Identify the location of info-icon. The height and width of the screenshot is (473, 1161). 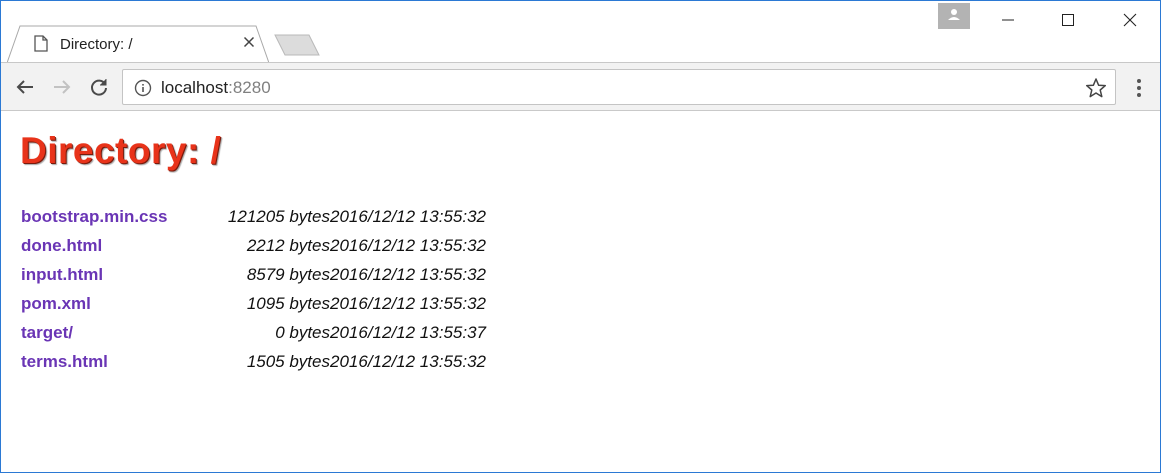
(143, 88).